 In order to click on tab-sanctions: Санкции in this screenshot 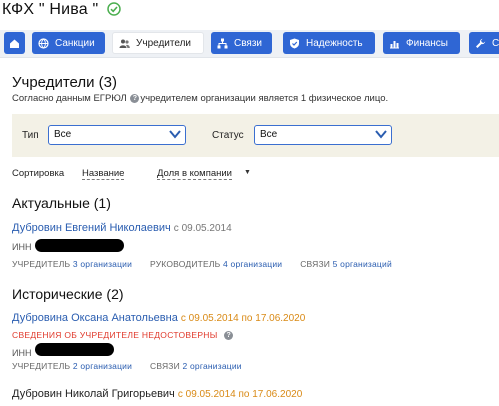, I will do `click(68, 43)`.